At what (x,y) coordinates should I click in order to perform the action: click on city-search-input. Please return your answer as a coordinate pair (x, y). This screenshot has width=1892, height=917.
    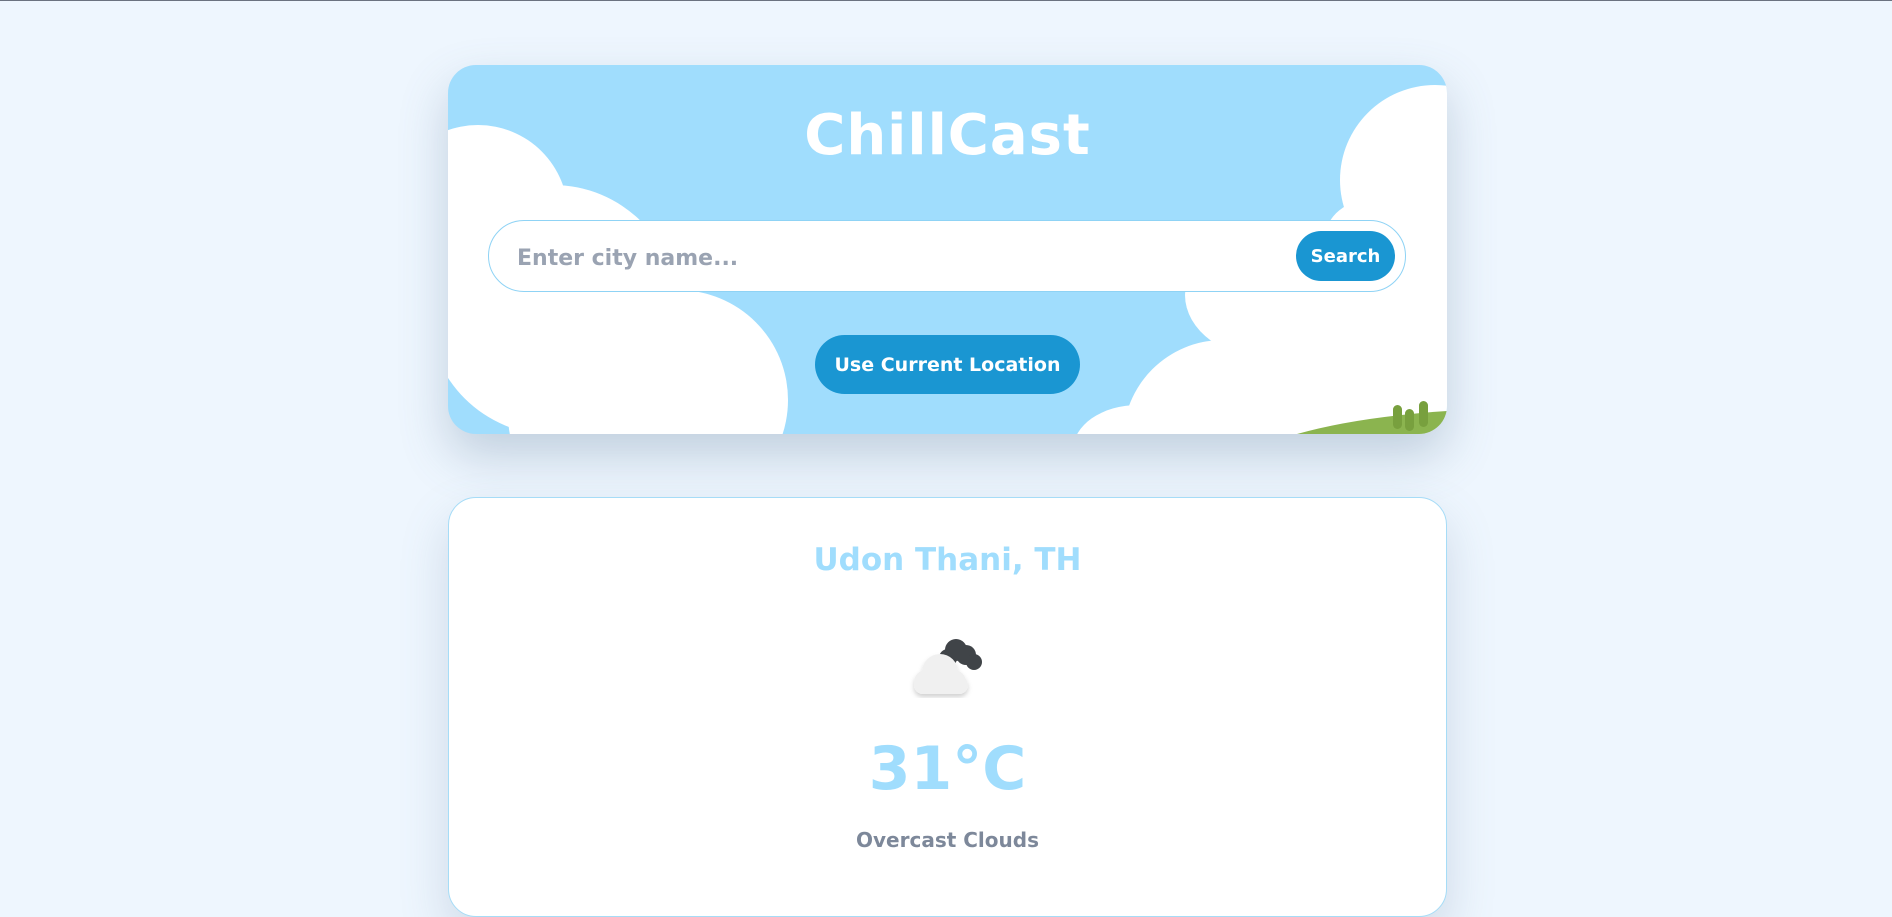
    Looking at the image, I should click on (897, 258).